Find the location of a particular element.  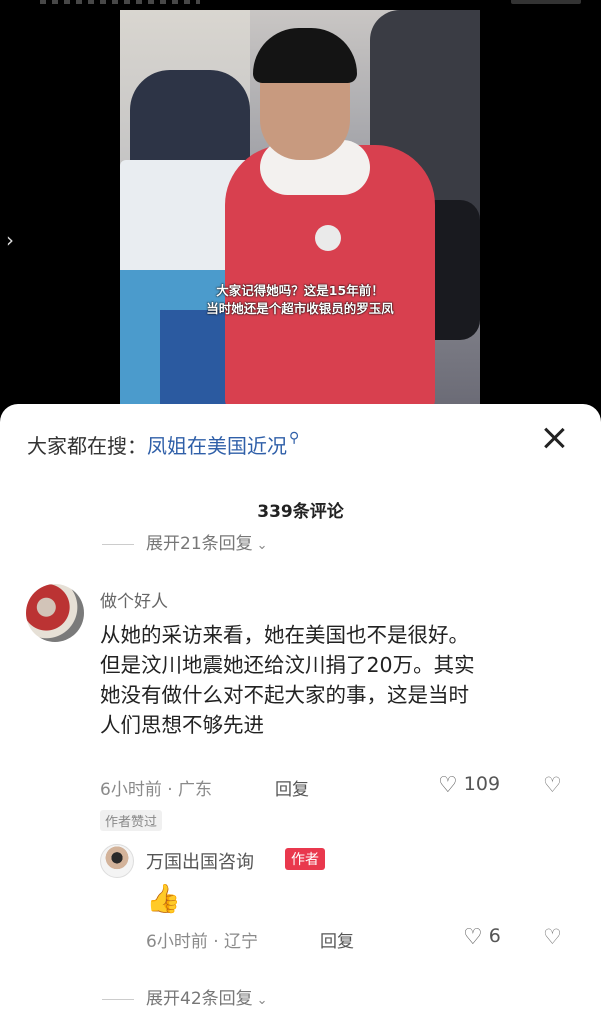

author-badge: 作者 is located at coordinates (305, 859).